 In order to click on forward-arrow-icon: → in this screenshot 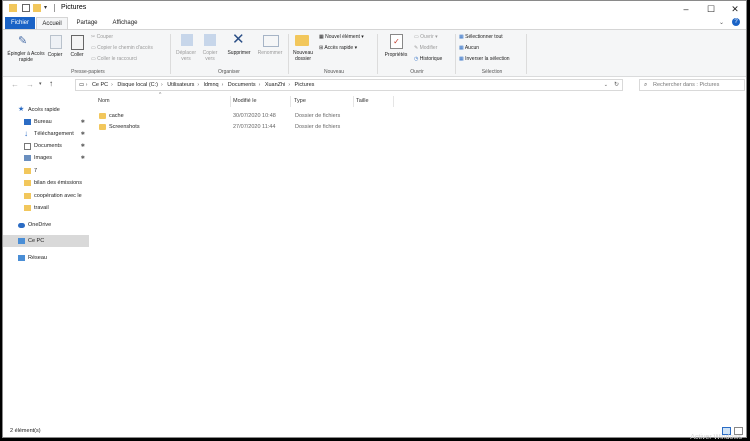, I will do `click(30, 84)`.